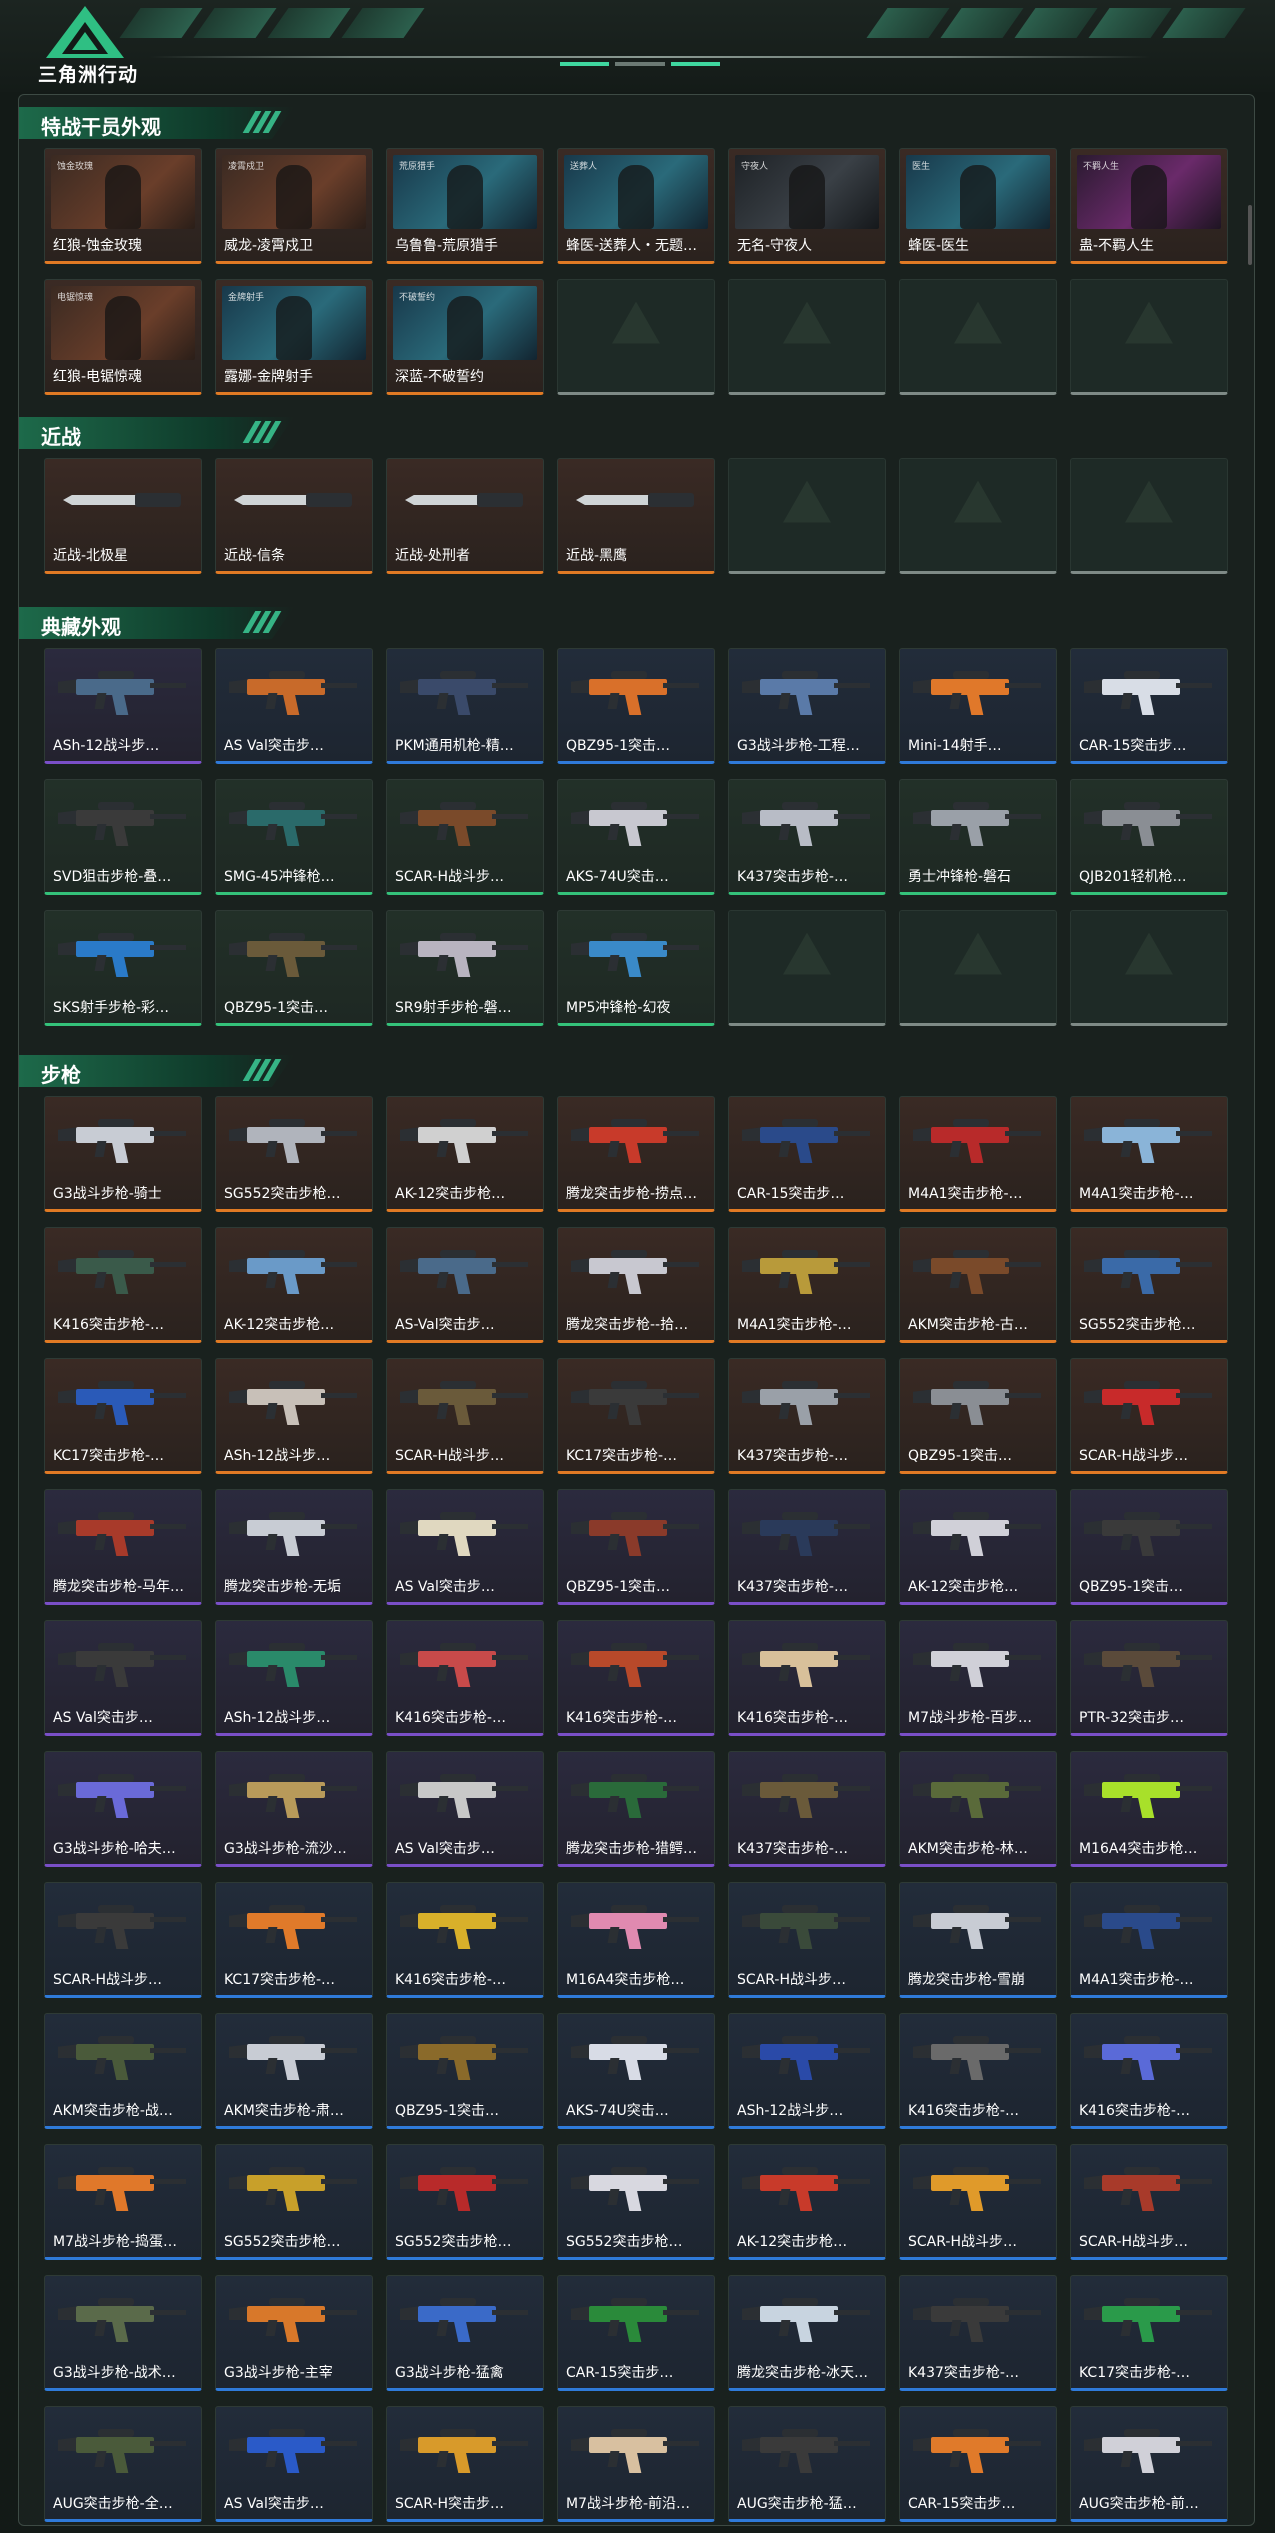 Image resolution: width=1275 pixels, height=2533 pixels. What do you see at coordinates (465, 337) in the screenshot?
I see `item-card: 不破誓约 深蓝-不破誓约` at bounding box center [465, 337].